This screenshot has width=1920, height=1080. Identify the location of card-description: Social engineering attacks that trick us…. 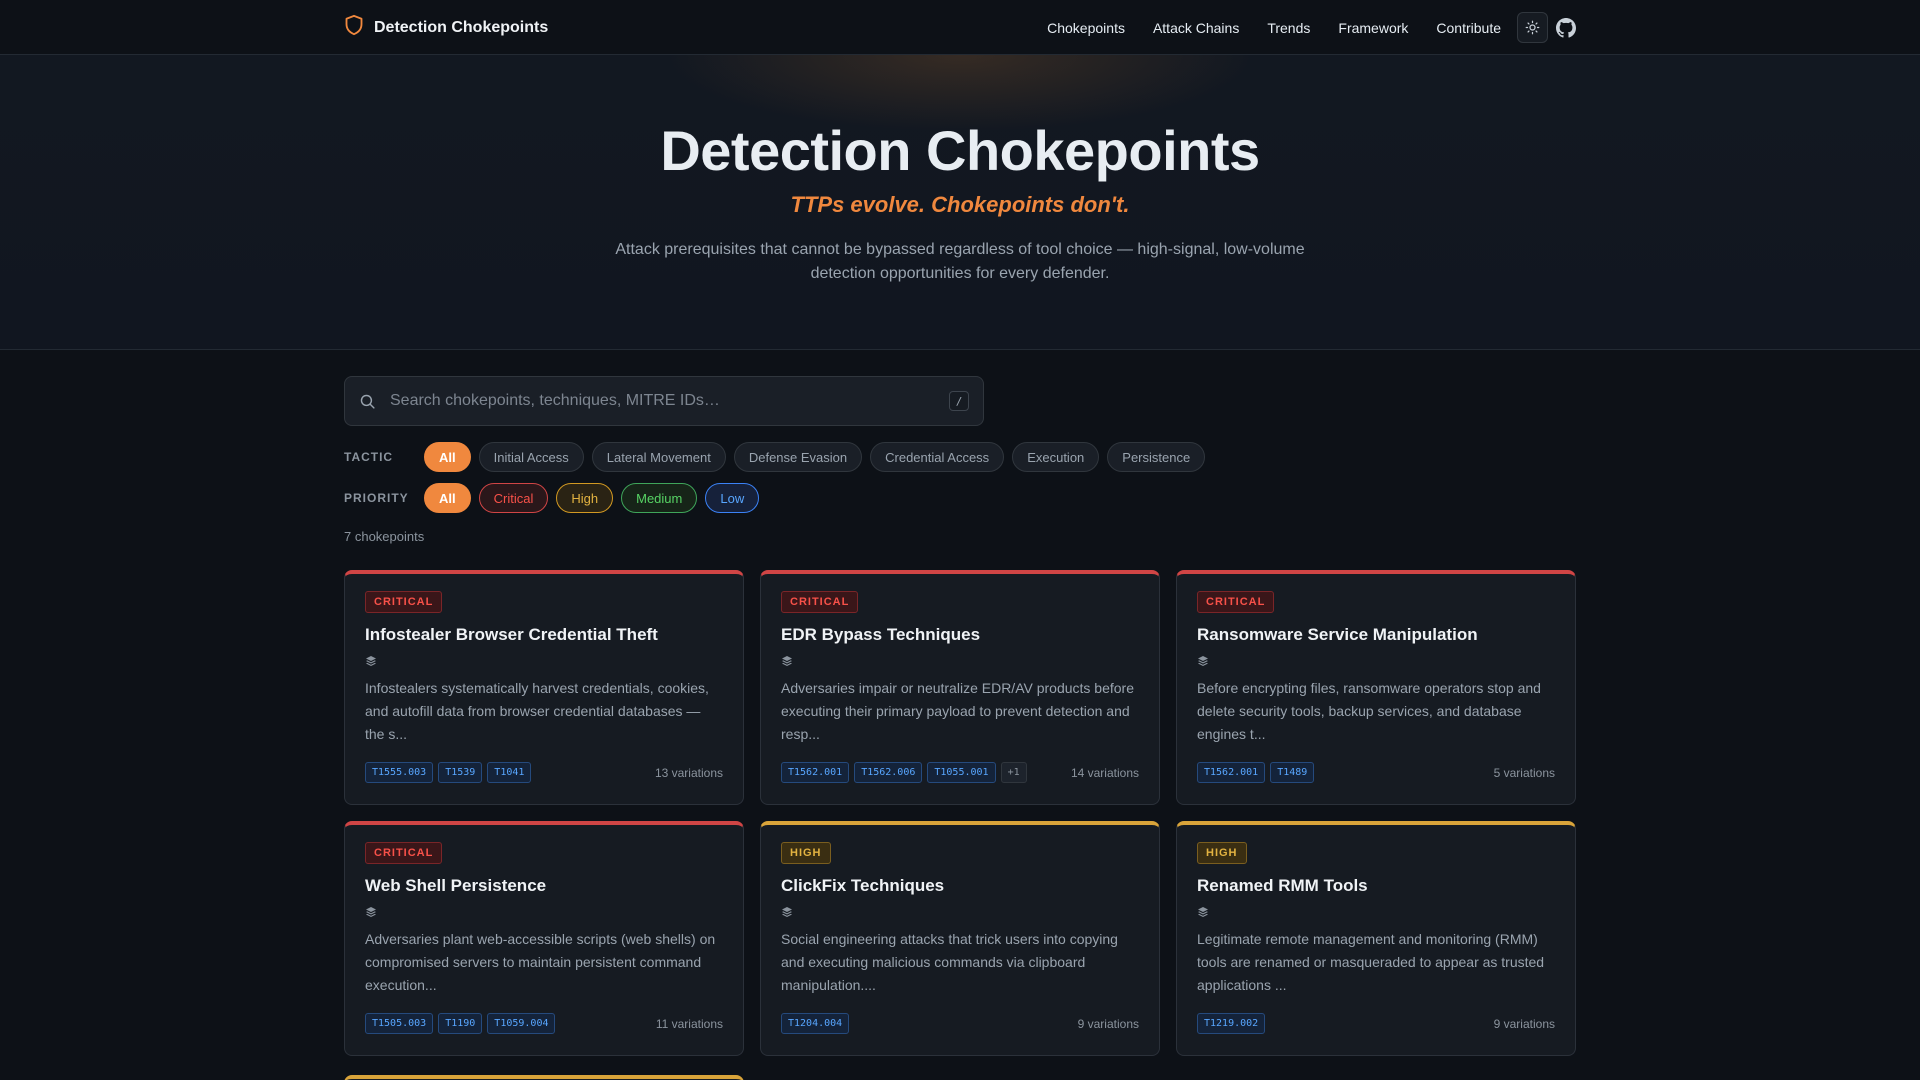
(949, 962).